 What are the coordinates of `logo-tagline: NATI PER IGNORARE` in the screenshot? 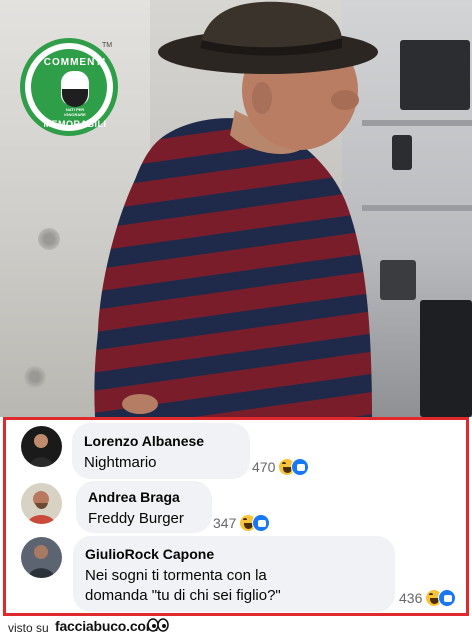 It's located at (75, 112).